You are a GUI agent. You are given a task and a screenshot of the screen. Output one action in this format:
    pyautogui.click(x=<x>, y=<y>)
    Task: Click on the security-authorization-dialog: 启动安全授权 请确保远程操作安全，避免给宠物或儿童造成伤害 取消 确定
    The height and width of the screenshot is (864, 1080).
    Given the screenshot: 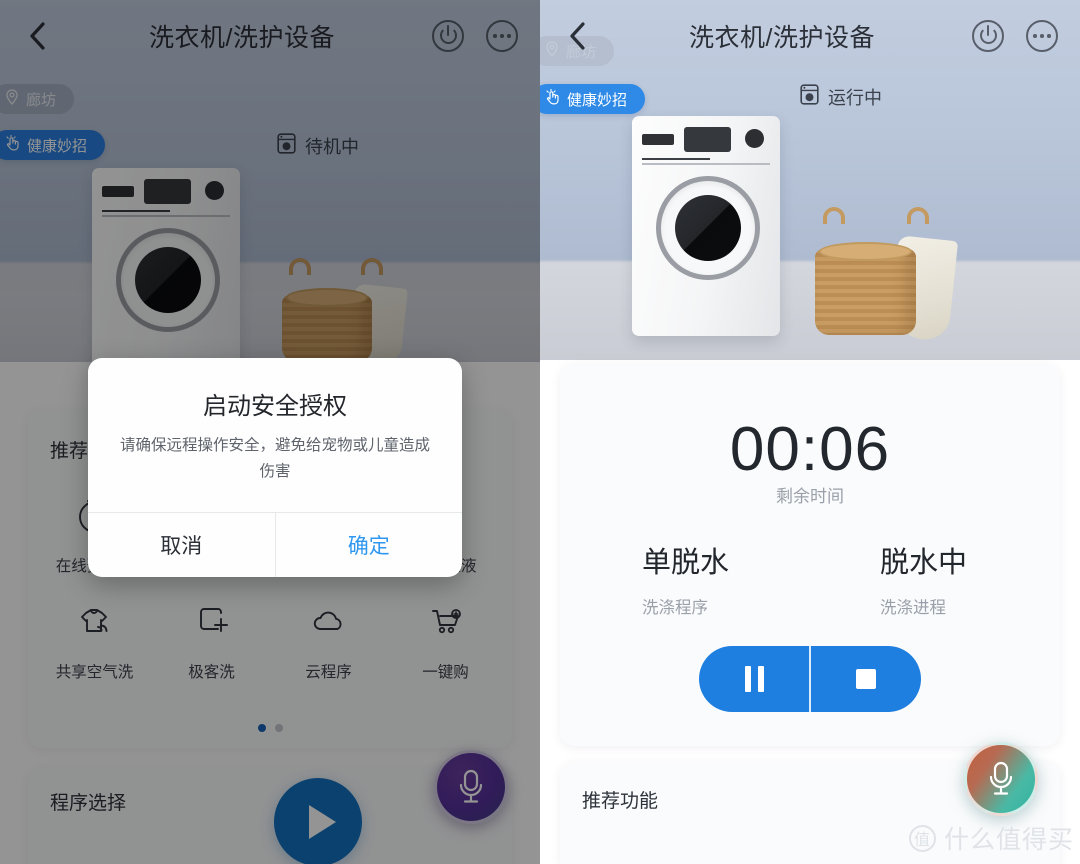 What is the action you would take?
    pyautogui.click(x=275, y=467)
    